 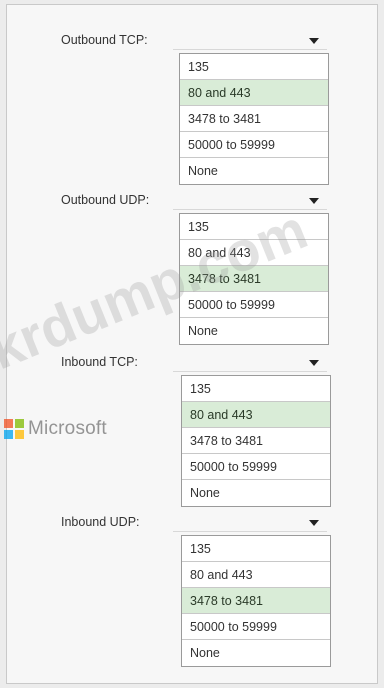 What do you see at coordinates (104, 40) in the screenshot?
I see `group-label: Outbound TCP:` at bounding box center [104, 40].